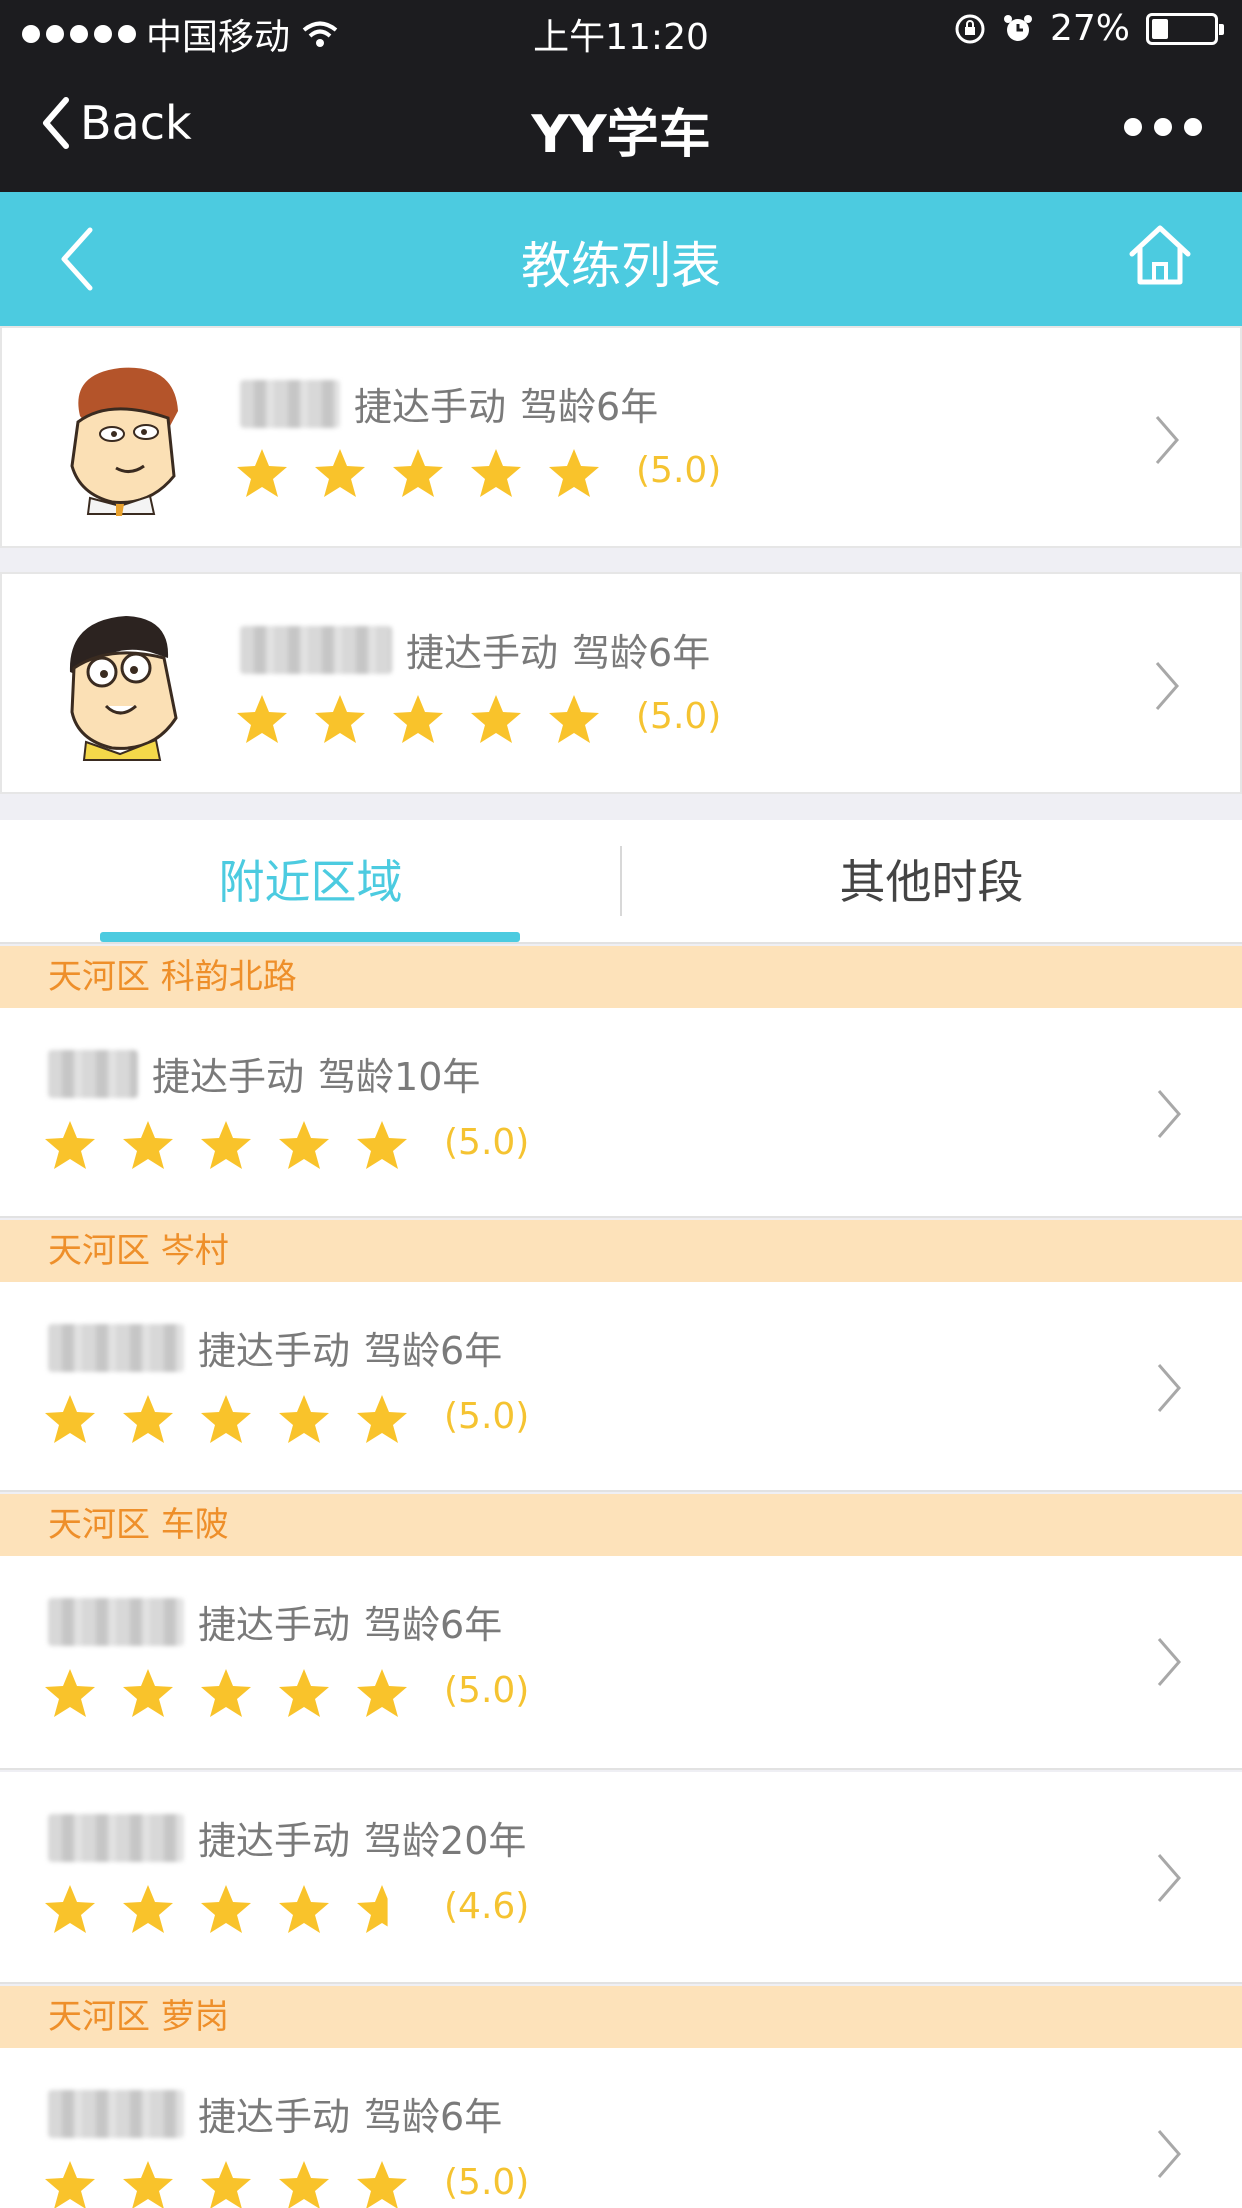 The width and height of the screenshot is (1242, 2208). I want to click on status-bar: 中国移动 上午11:20 27%, so click(621, 31).